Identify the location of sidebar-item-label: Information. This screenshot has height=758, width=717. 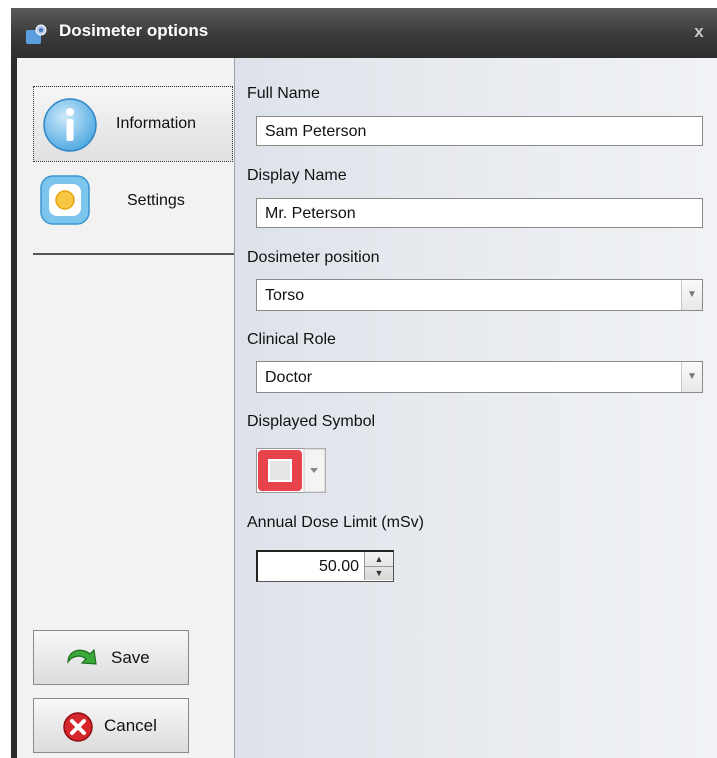
(156, 123).